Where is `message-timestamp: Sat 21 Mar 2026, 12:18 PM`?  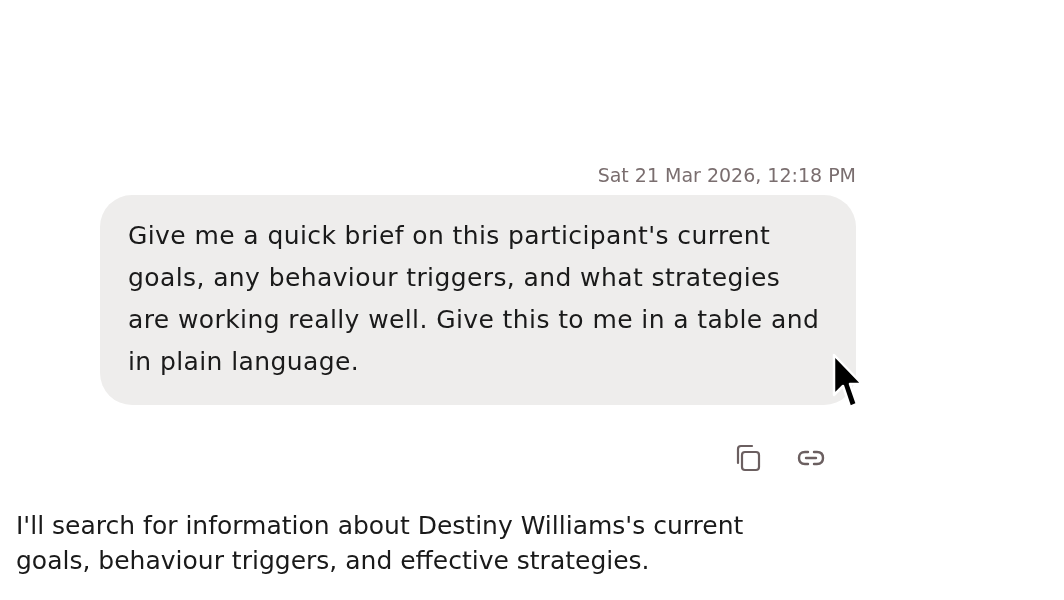 message-timestamp: Sat 21 Mar 2026, 12:18 PM is located at coordinates (726, 175).